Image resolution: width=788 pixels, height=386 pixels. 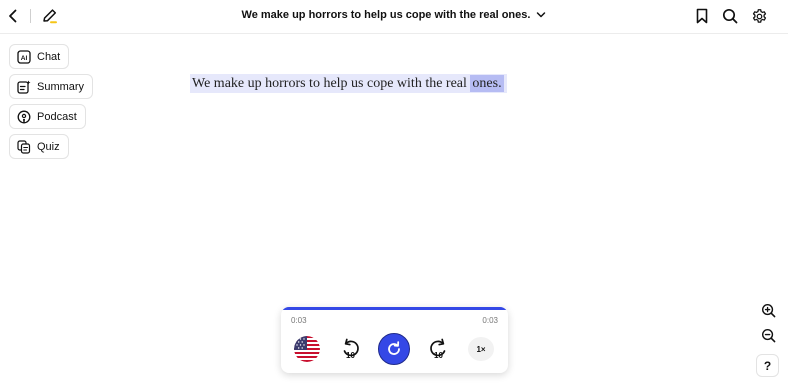 I want to click on rewind-seconds: 10, so click(x=350, y=355).